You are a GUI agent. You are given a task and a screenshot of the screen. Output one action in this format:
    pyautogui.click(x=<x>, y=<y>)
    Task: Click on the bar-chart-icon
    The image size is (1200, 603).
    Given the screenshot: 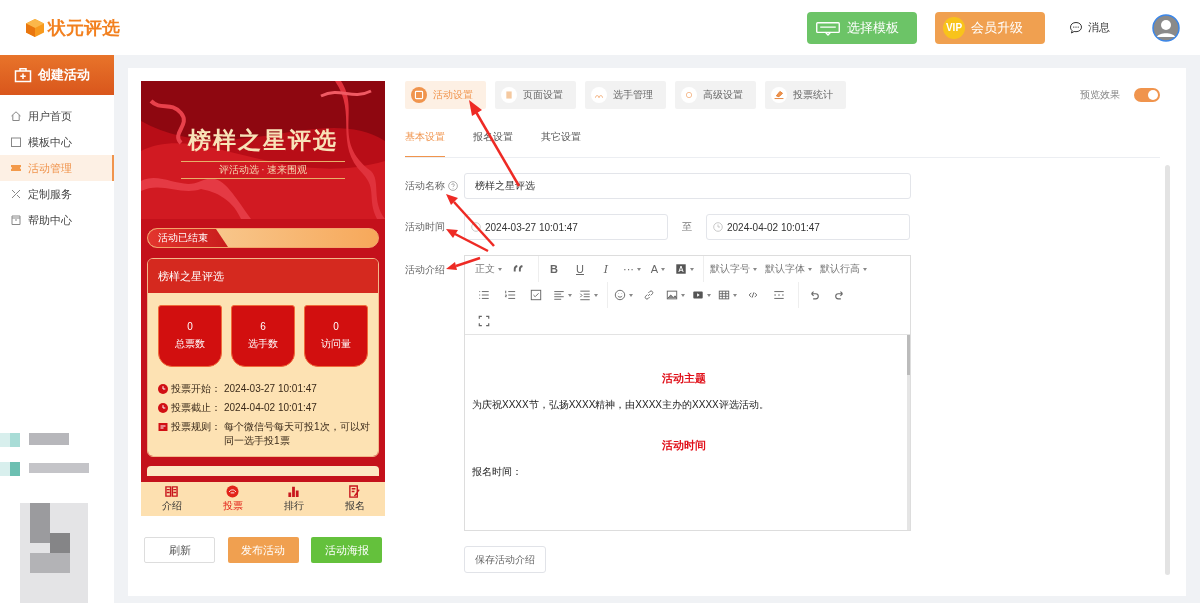 What is the action you would take?
    pyautogui.click(x=293, y=491)
    